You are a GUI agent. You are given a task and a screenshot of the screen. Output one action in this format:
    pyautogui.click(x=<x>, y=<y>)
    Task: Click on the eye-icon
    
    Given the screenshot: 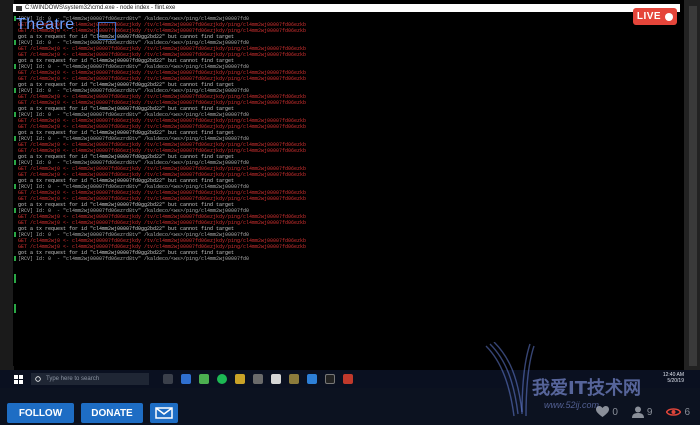 What is the action you would take?
    pyautogui.click(x=674, y=412)
    